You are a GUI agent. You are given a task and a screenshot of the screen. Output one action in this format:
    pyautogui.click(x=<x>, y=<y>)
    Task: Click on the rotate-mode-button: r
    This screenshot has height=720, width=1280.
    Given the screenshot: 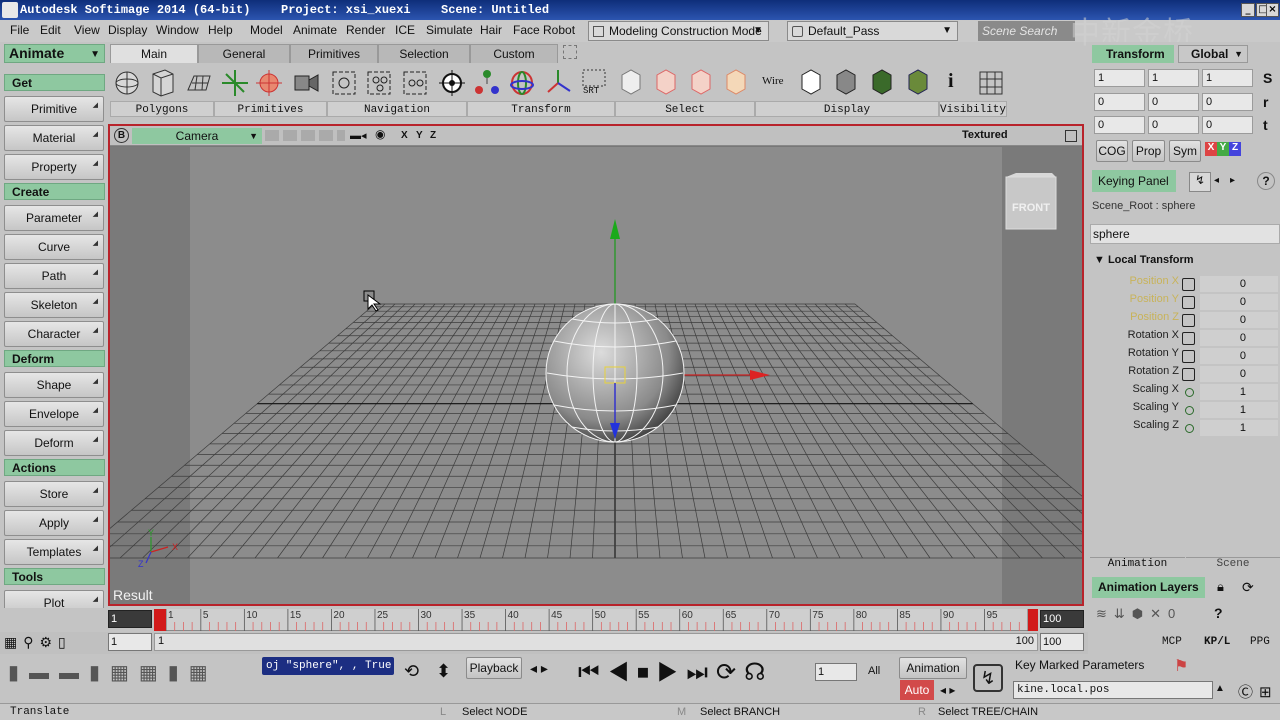 What is the action you would take?
    pyautogui.click(x=1265, y=102)
    